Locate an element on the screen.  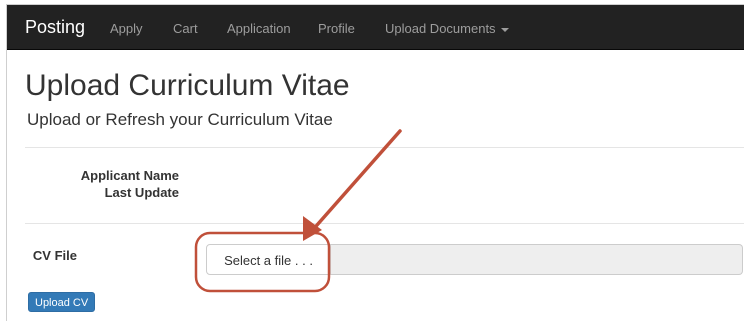
applicant-name-label: Applicant Name is located at coordinates (129, 175).